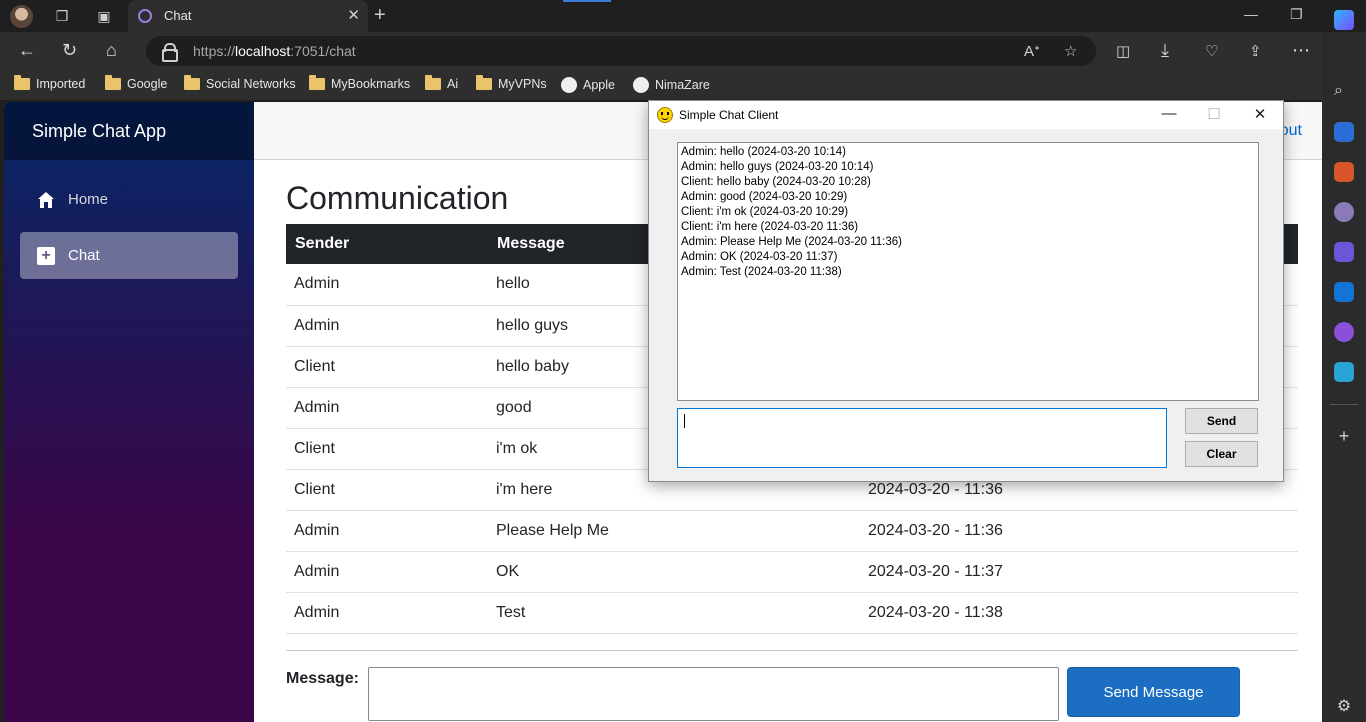 This screenshot has width=1366, height=722. Describe the element at coordinates (684, 421) in the screenshot. I see `text-caret` at that location.